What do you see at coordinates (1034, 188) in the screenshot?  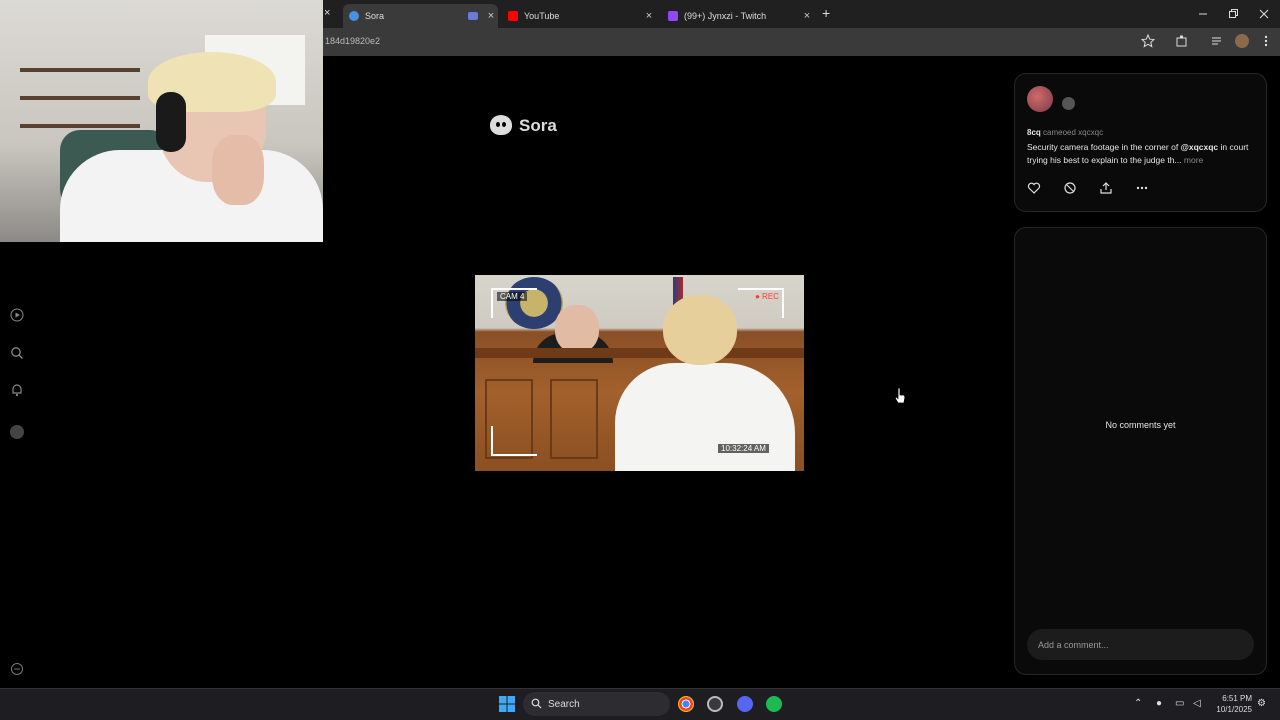 I see `like-icon` at bounding box center [1034, 188].